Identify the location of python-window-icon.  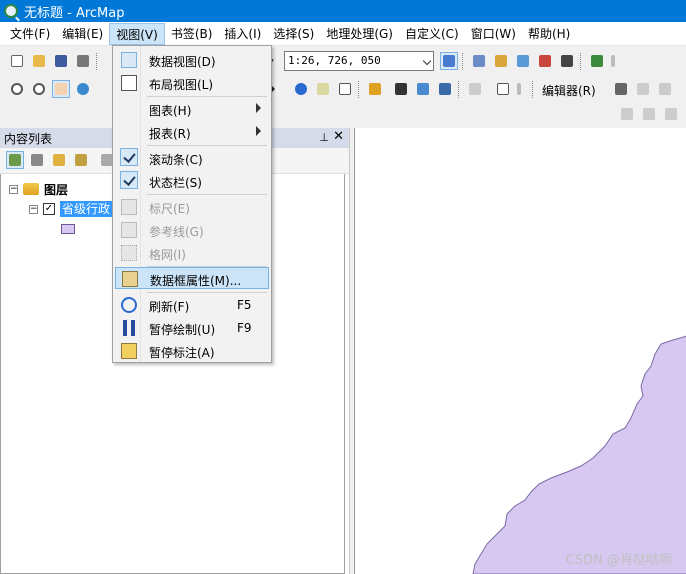
(567, 61).